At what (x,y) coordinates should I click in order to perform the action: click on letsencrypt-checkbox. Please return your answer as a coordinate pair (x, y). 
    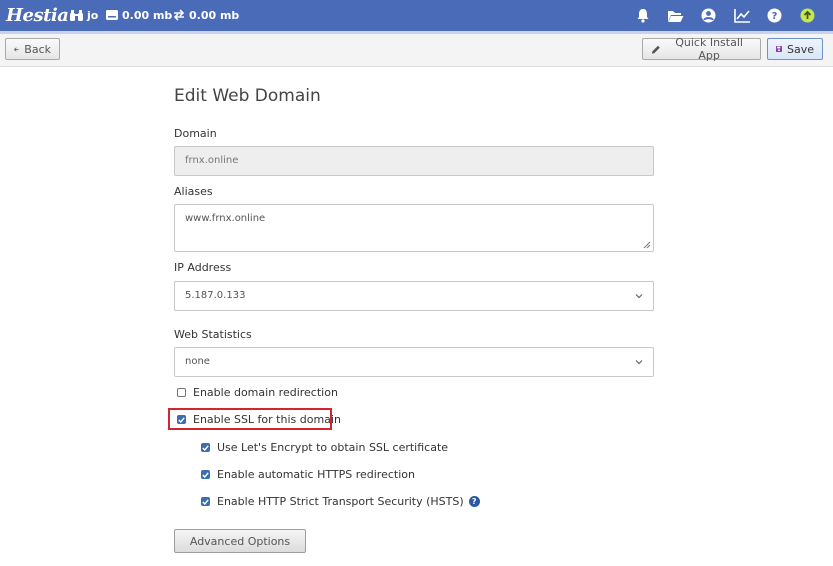
    Looking at the image, I should click on (205, 447).